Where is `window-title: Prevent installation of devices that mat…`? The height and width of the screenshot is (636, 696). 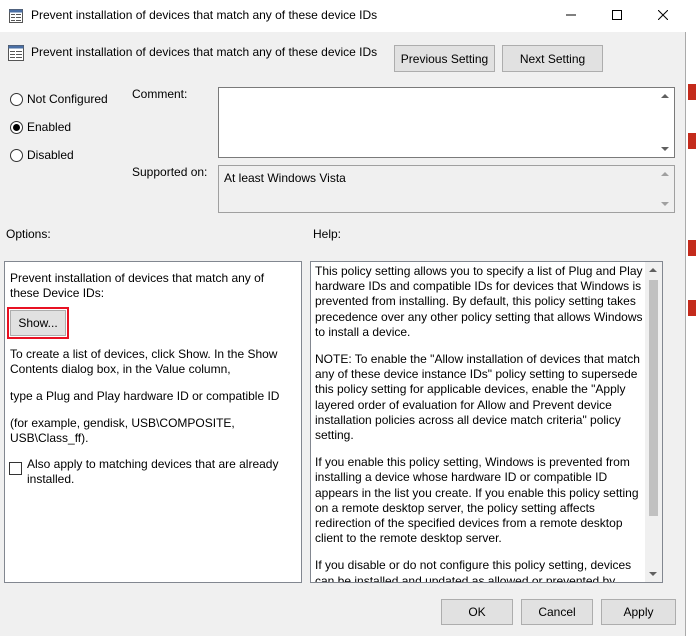
window-title: Prevent installation of devices that mat… is located at coordinates (204, 15).